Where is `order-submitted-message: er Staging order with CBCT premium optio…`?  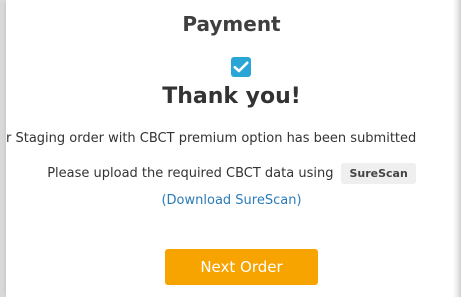
order-submitted-message: er Staging order with CBCT premium optio… is located at coordinates (211, 138).